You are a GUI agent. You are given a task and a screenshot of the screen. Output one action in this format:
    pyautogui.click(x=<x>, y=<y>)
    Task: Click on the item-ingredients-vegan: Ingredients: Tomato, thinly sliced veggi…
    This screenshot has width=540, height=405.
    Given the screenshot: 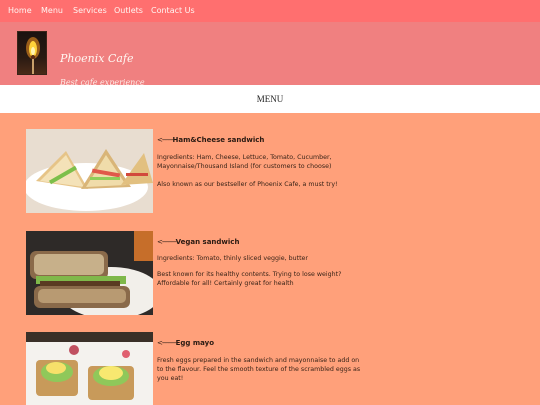 What is the action you would take?
    pyautogui.click(x=233, y=258)
    